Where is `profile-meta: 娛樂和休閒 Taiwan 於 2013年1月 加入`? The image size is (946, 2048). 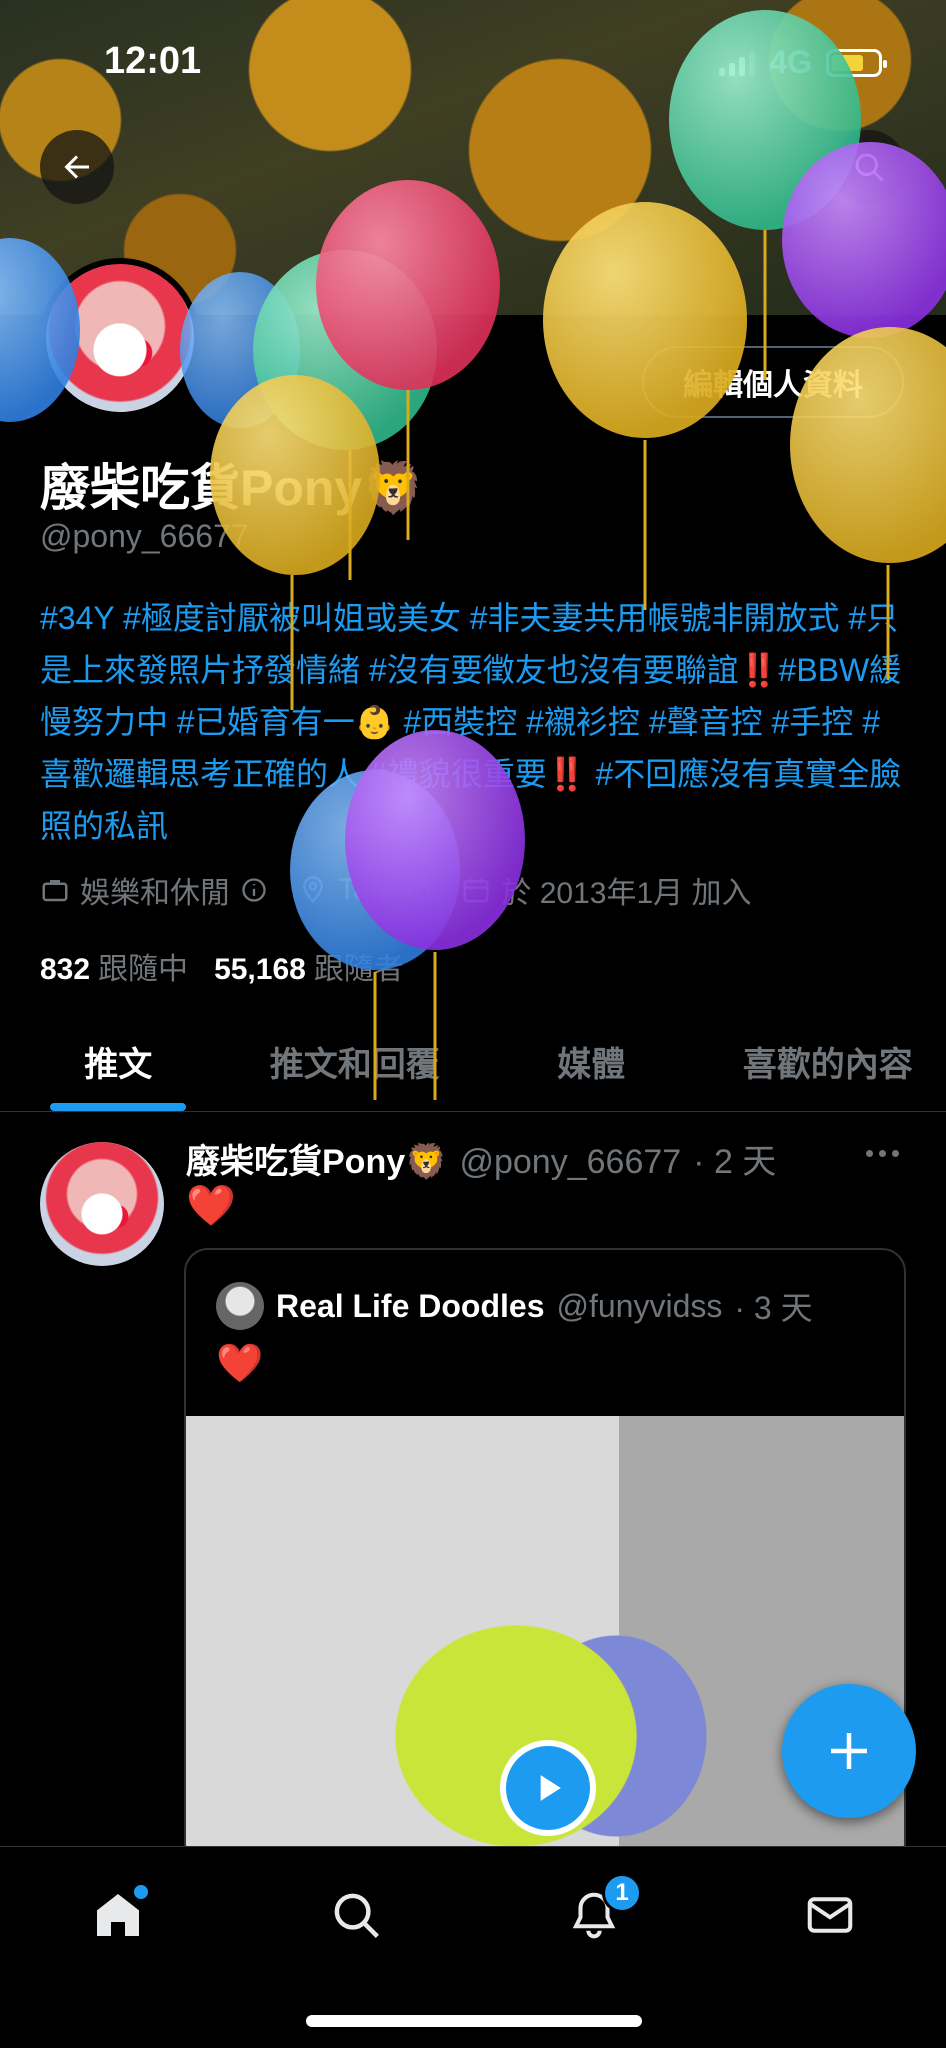 profile-meta: 娛樂和休閒 Taiwan 於 2013年1月 加入 is located at coordinates (395, 890).